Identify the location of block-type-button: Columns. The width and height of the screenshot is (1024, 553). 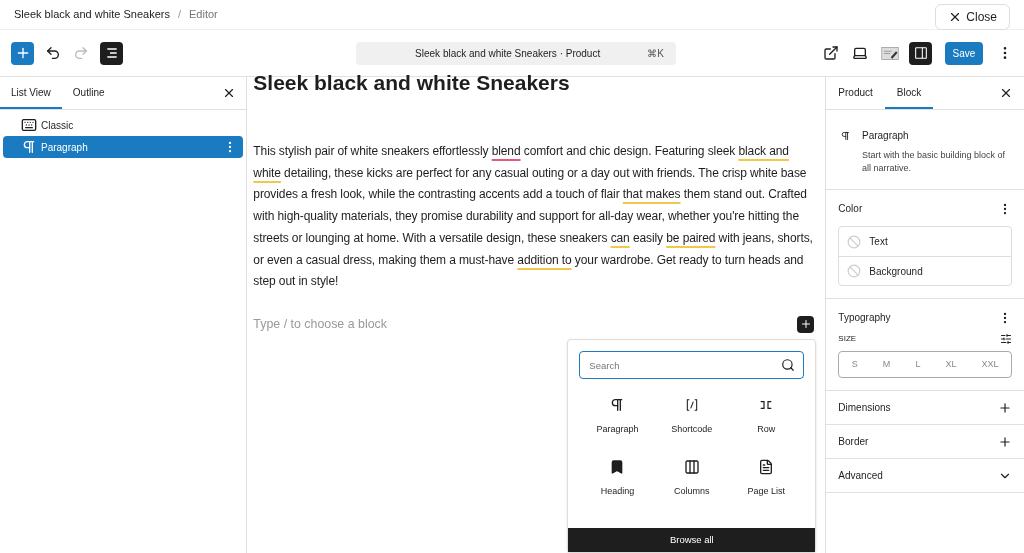
(691, 478).